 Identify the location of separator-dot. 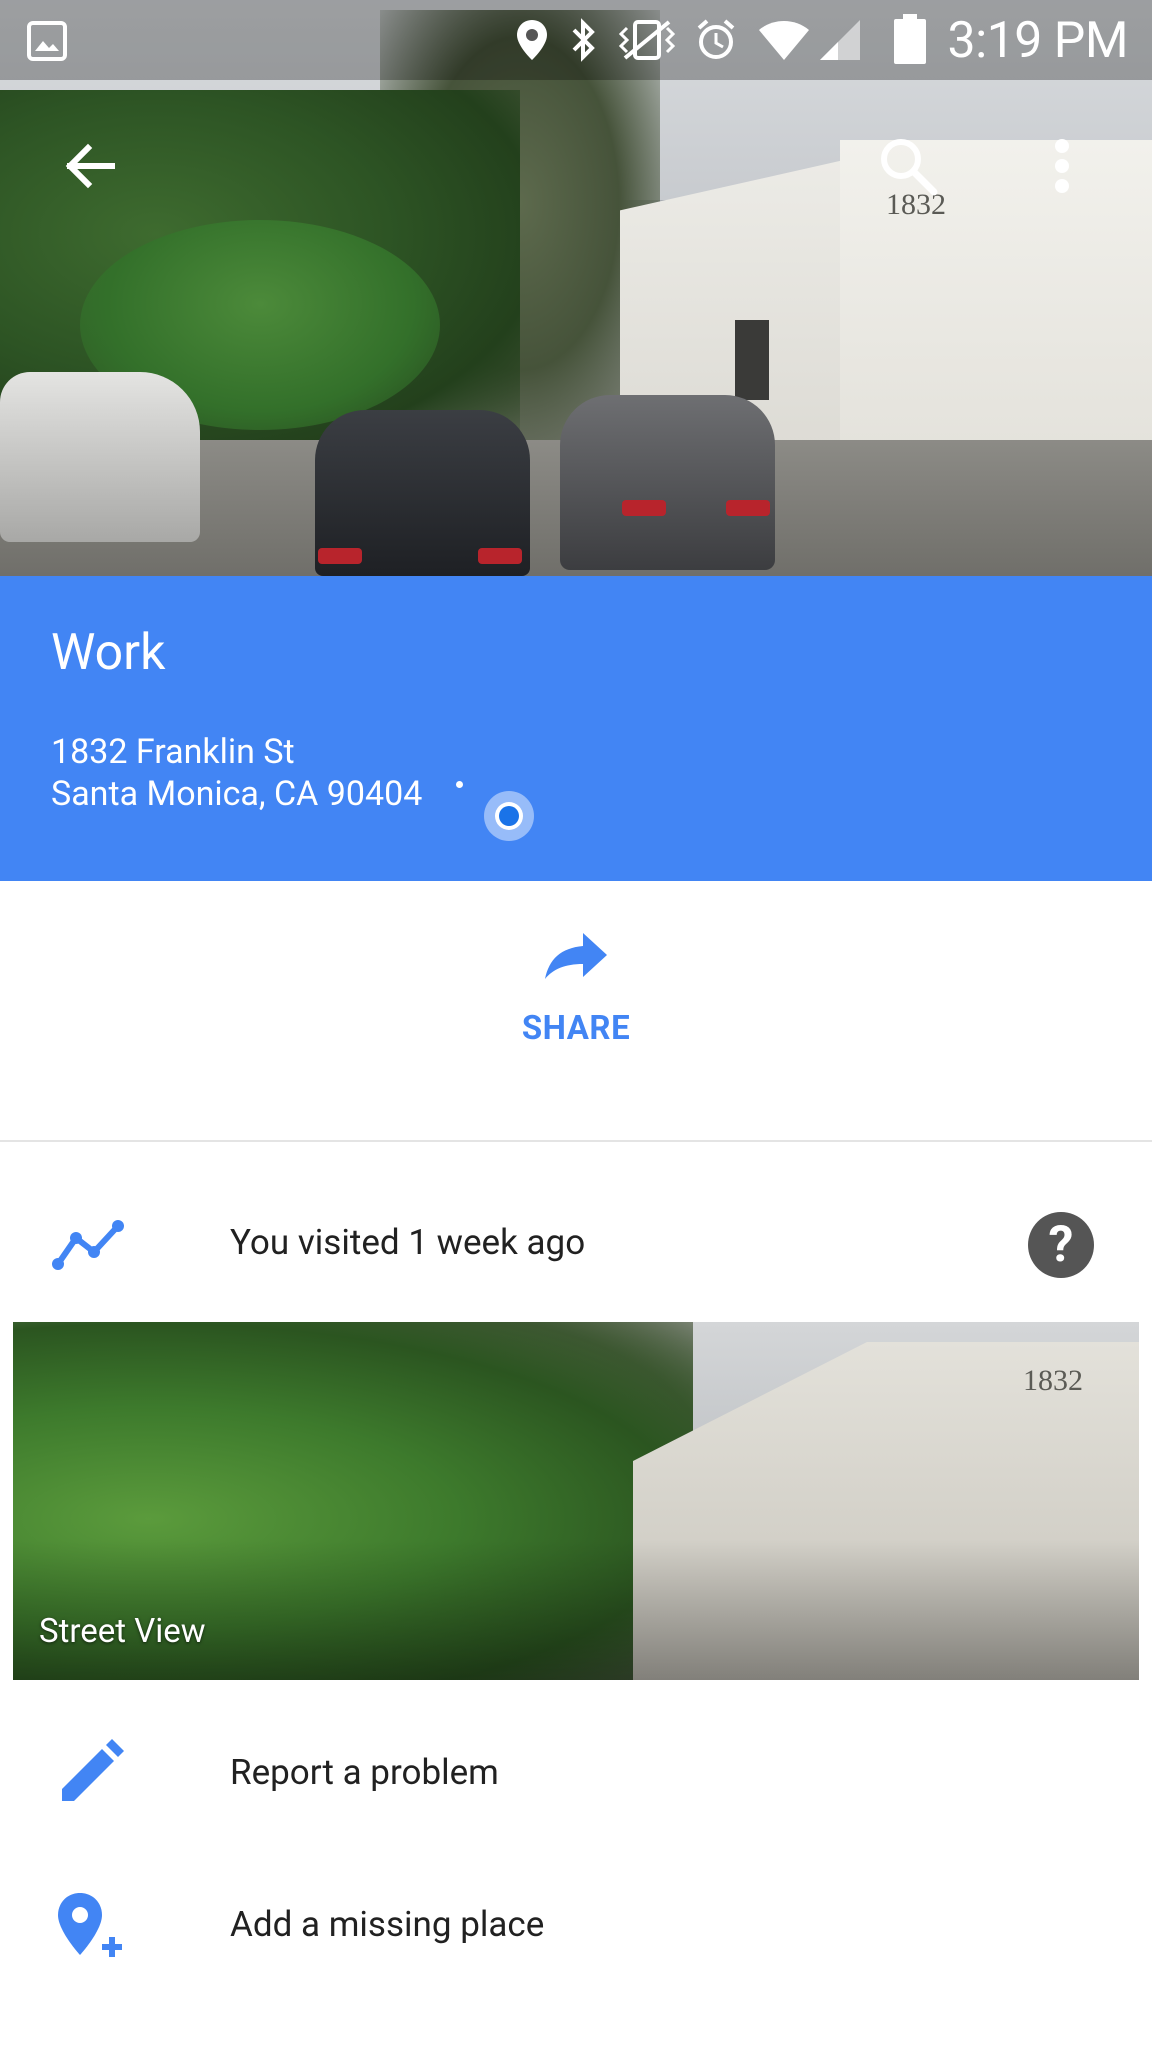
(459, 784).